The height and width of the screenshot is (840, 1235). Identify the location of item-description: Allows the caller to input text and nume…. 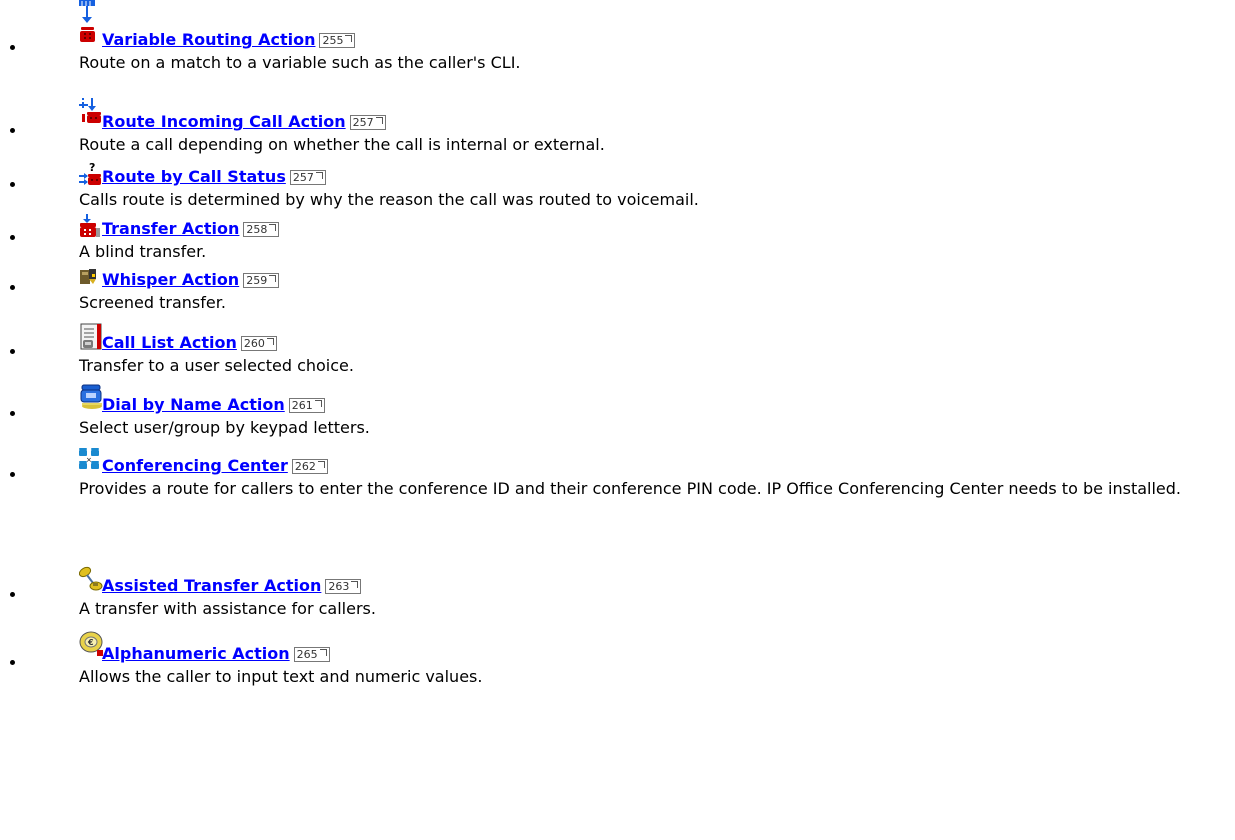
(281, 676).